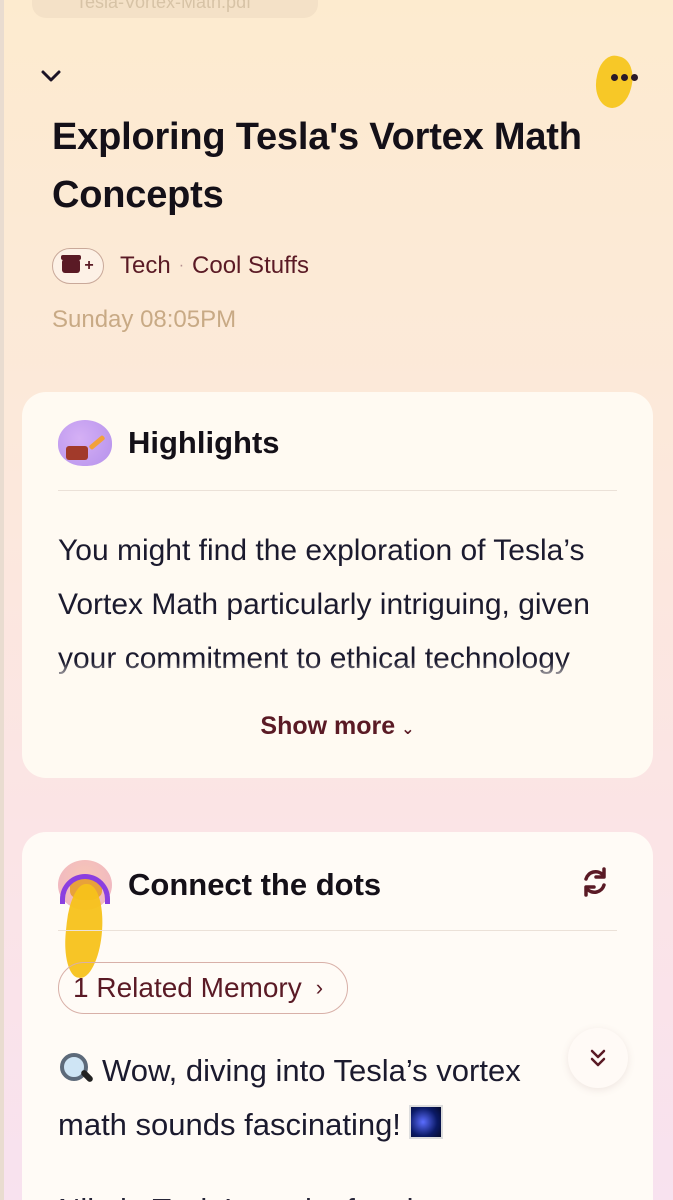 This screenshot has height=1200, width=673. Describe the element at coordinates (71, 264) in the screenshot. I see `collection-add-icon` at that location.